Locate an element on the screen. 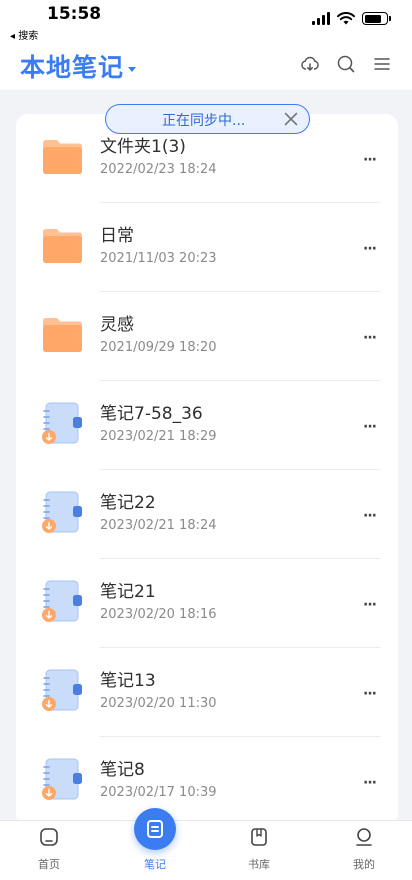  bookshelf-icon is located at coordinates (259, 837).